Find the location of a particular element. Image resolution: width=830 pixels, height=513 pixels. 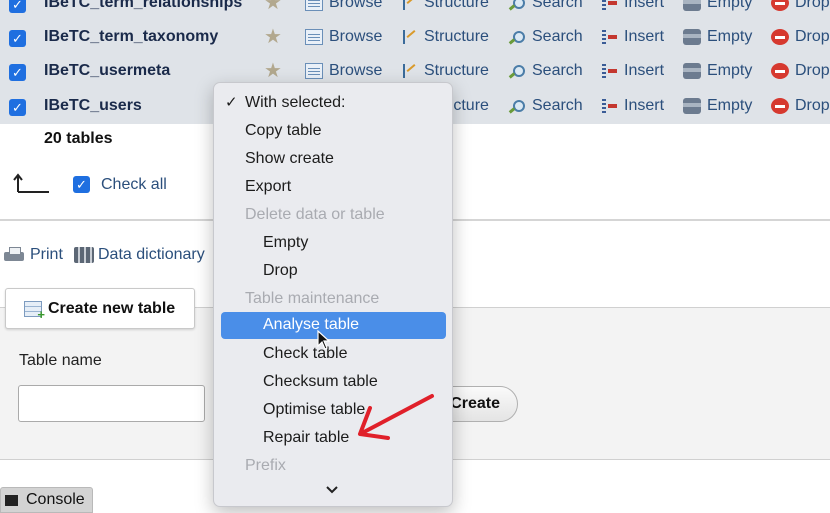

menu-item-empty: Empty is located at coordinates (334, 243).